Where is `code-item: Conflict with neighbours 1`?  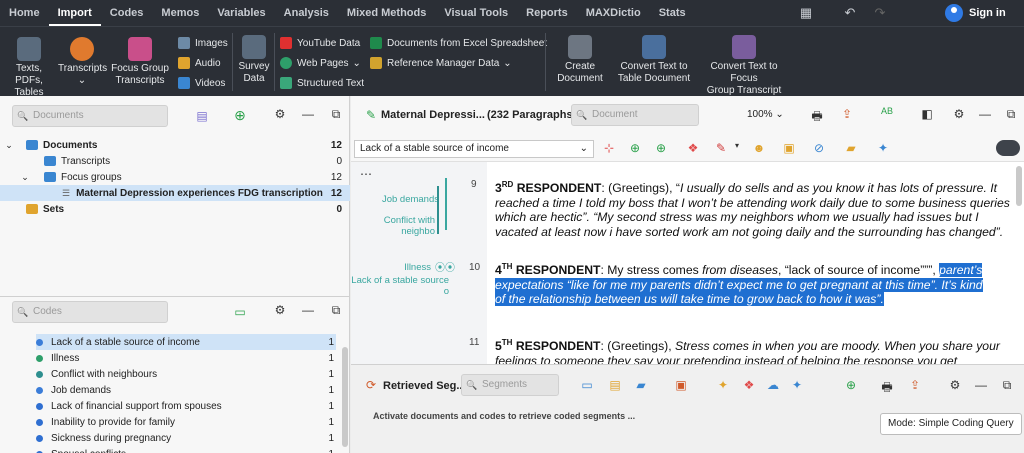
code-item: Conflict with neighbours 1 is located at coordinates (186, 374).